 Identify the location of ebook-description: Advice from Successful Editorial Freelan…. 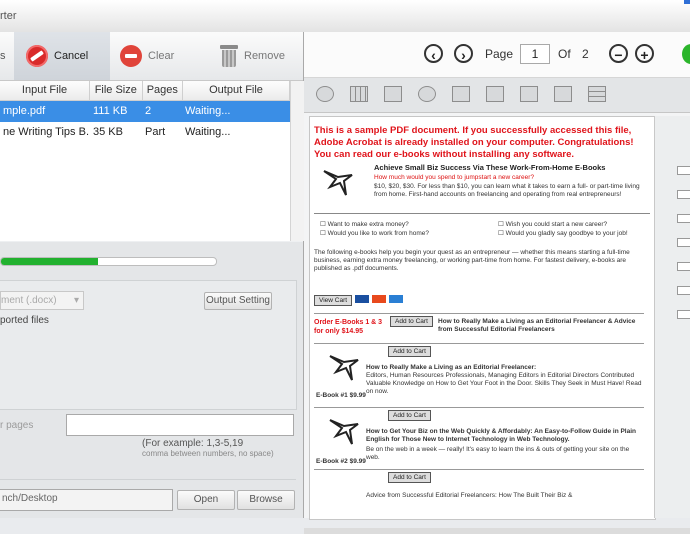
(469, 495).